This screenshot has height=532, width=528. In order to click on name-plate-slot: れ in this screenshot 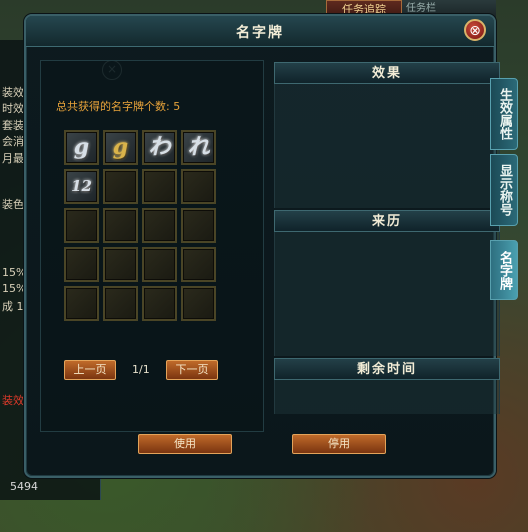, I will do `click(198, 147)`.